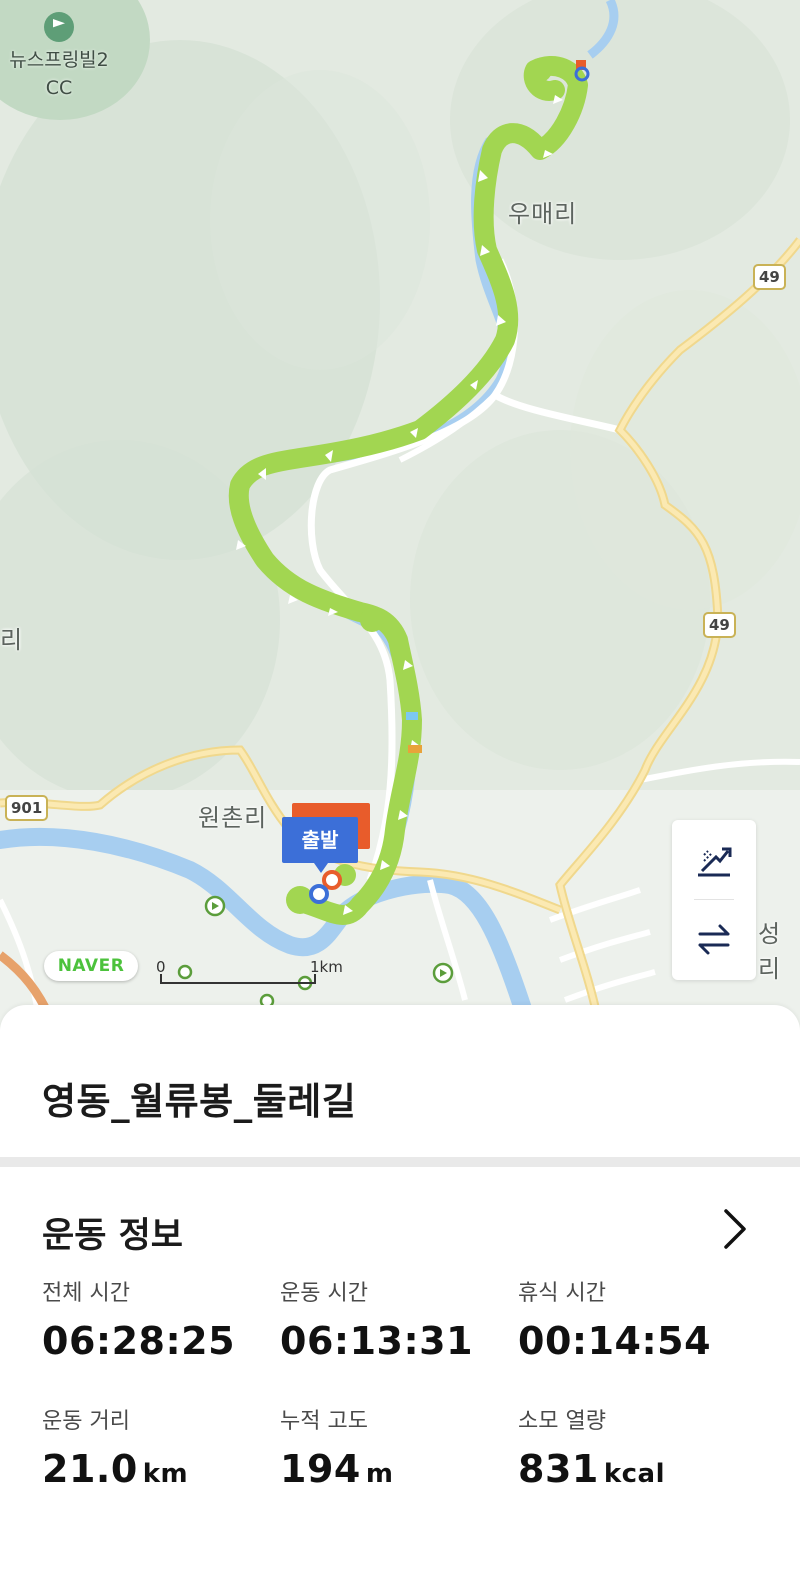 The height and width of the screenshot is (1576, 800). I want to click on stat-label: 운동 거리, so click(86, 1421).